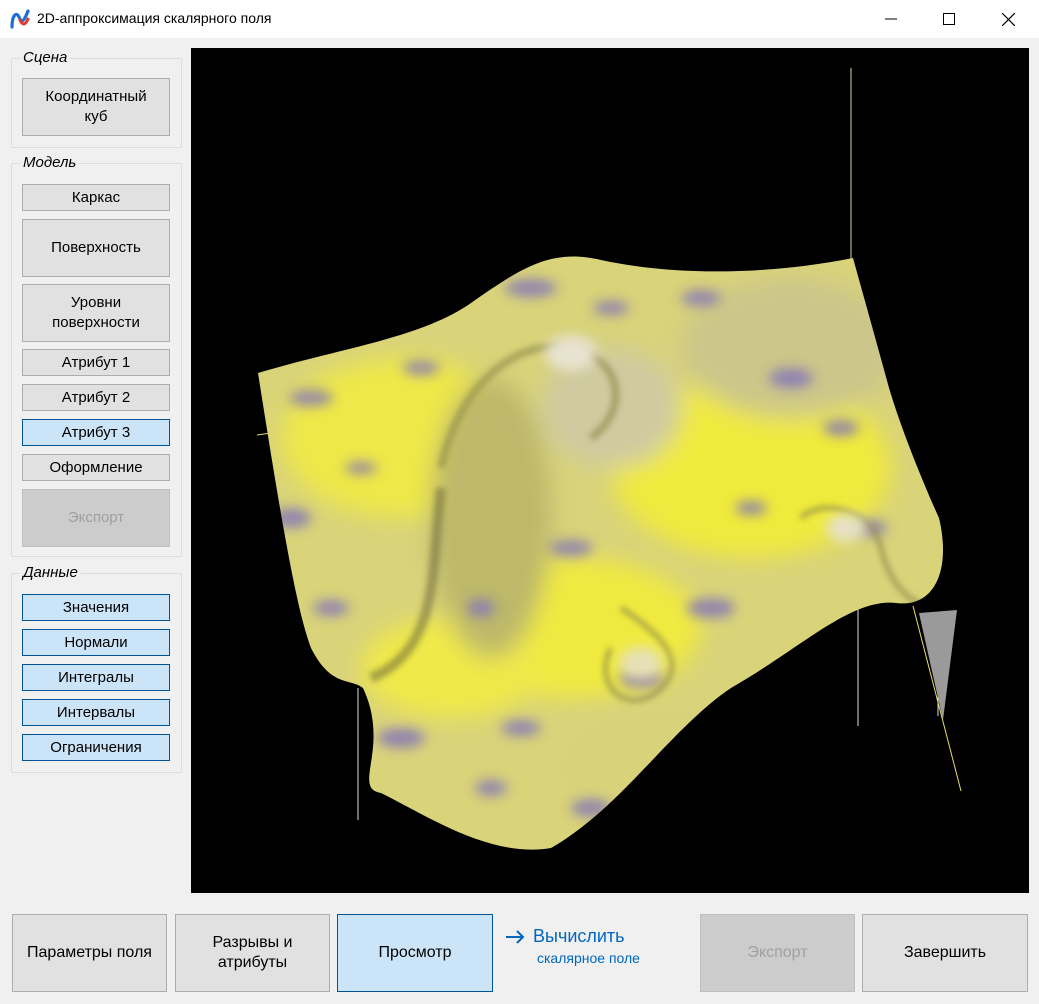 This screenshot has width=1039, height=1004. I want to click on intervals-button: Интервалы, so click(96, 712).